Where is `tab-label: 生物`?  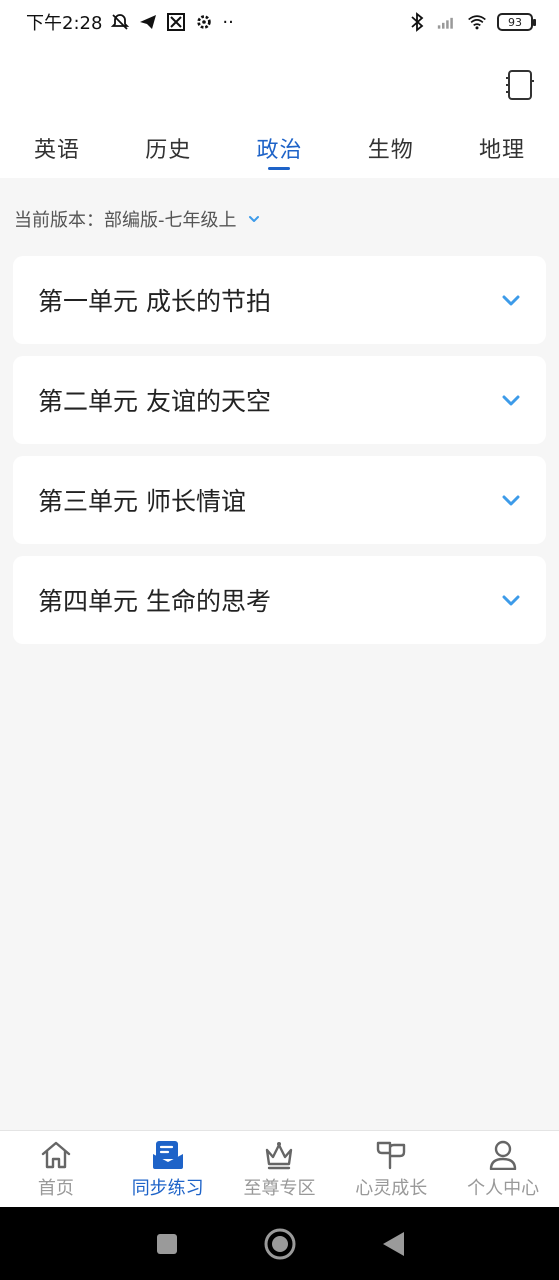
tab-label: 生物 is located at coordinates (390, 150).